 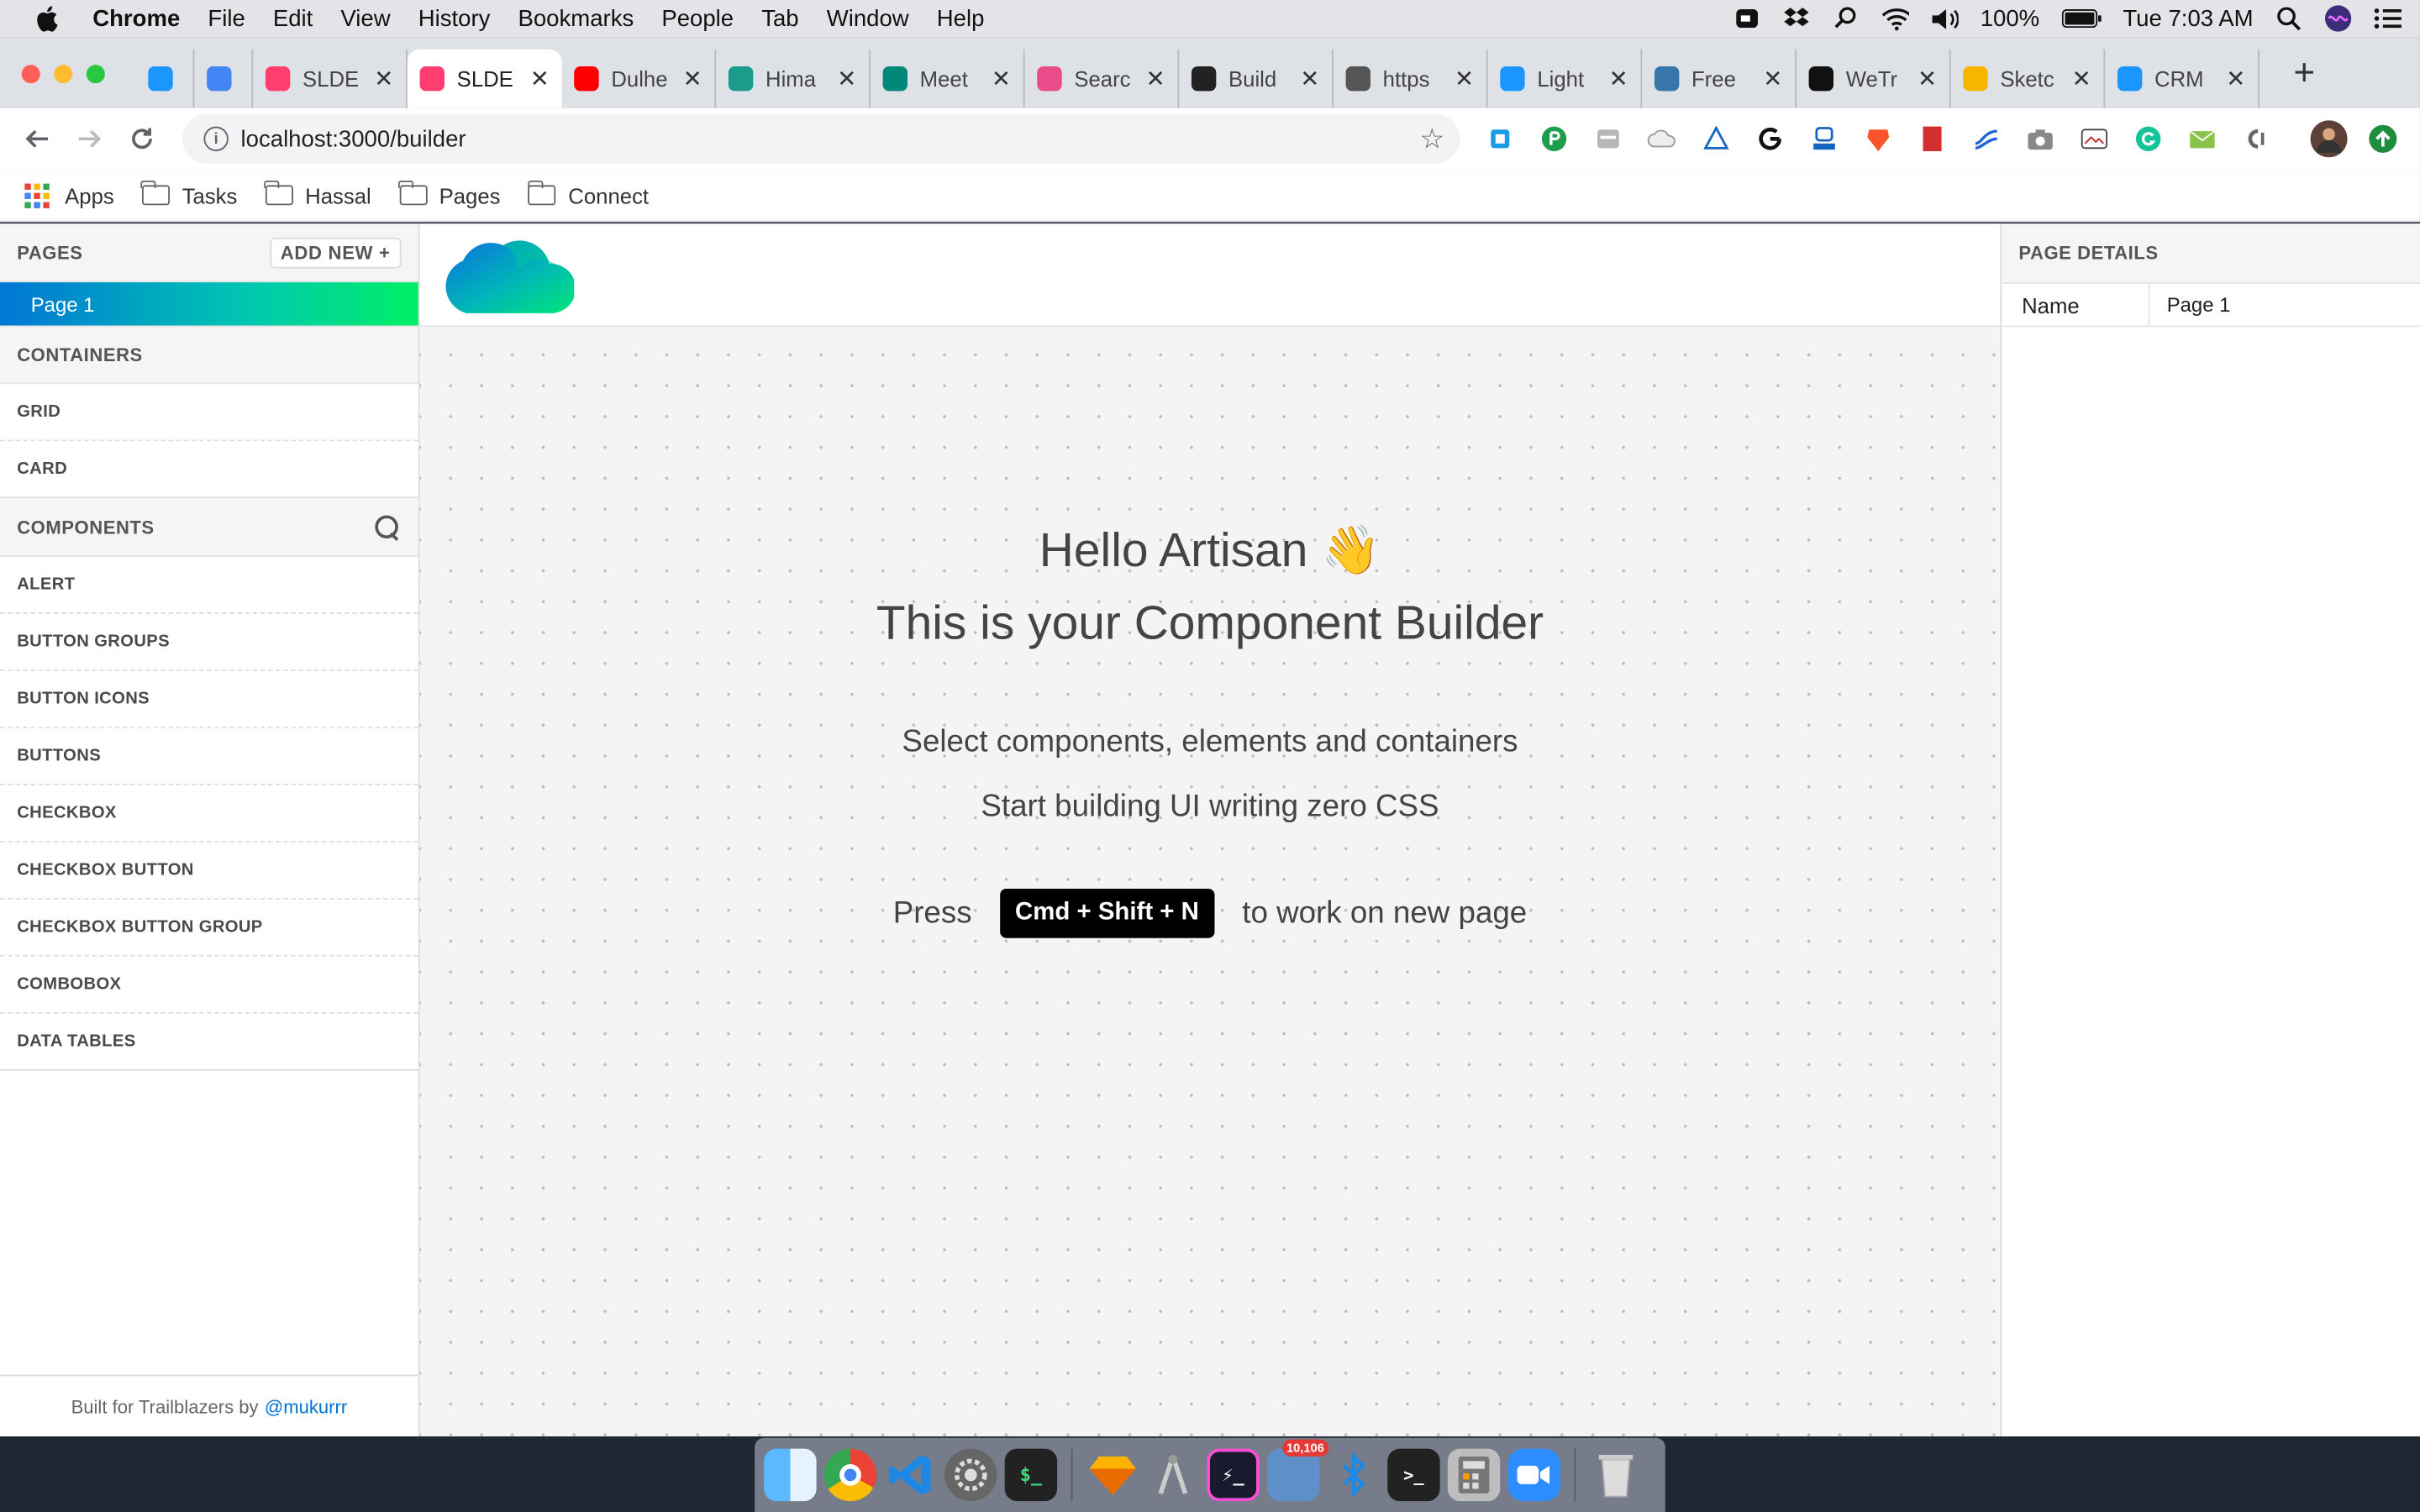 What do you see at coordinates (821, 138) in the screenshot?
I see `address-bar: i localhost:3000/builder ☆` at bounding box center [821, 138].